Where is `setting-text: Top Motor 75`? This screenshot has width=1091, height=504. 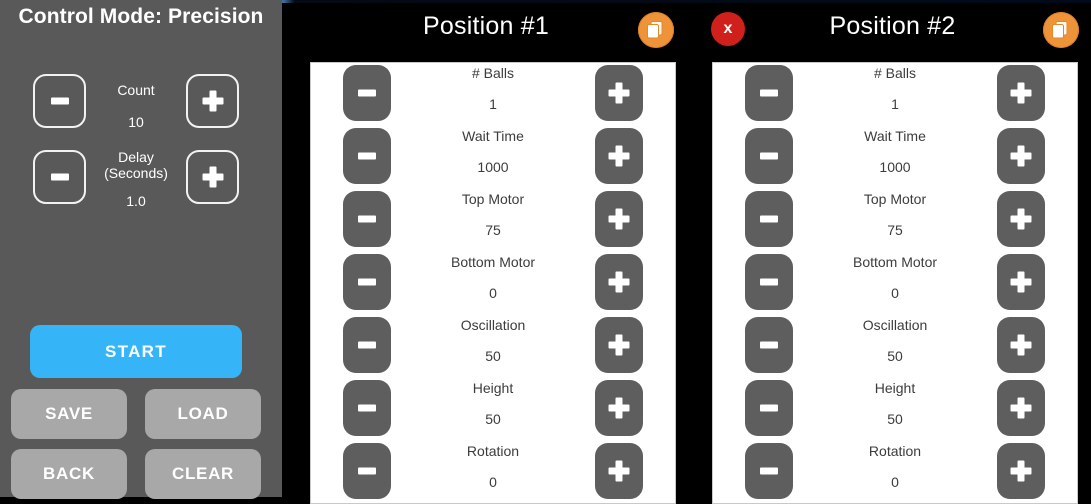 setting-text: Top Motor 75 is located at coordinates (493, 220).